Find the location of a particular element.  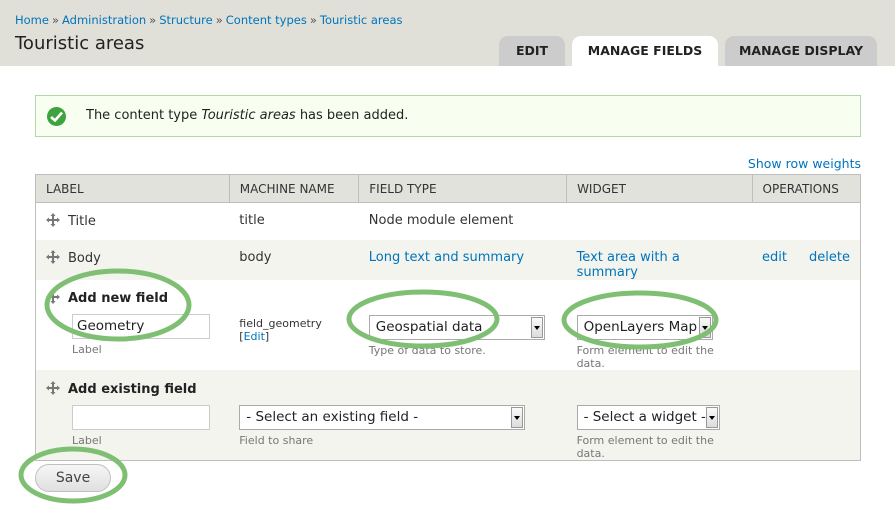

edit-link: edit is located at coordinates (774, 257).